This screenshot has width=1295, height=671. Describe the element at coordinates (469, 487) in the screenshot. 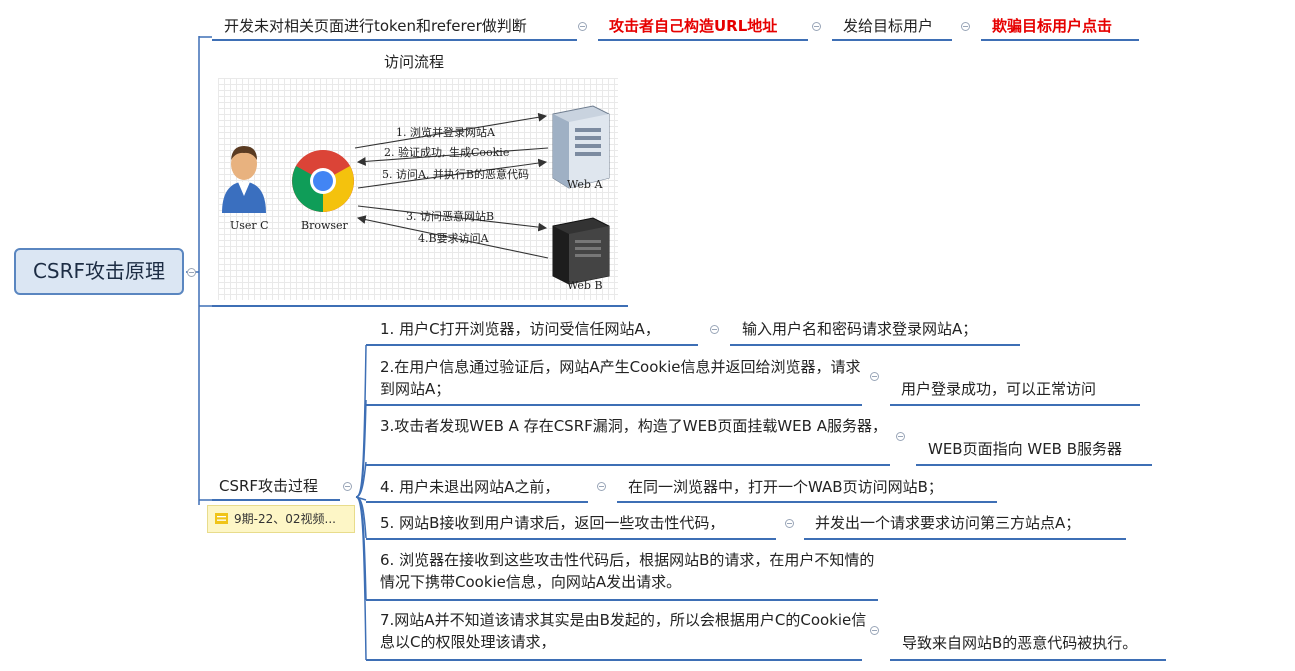

I see `process-item-4: 4. 用户未退出网站A之前，` at that location.